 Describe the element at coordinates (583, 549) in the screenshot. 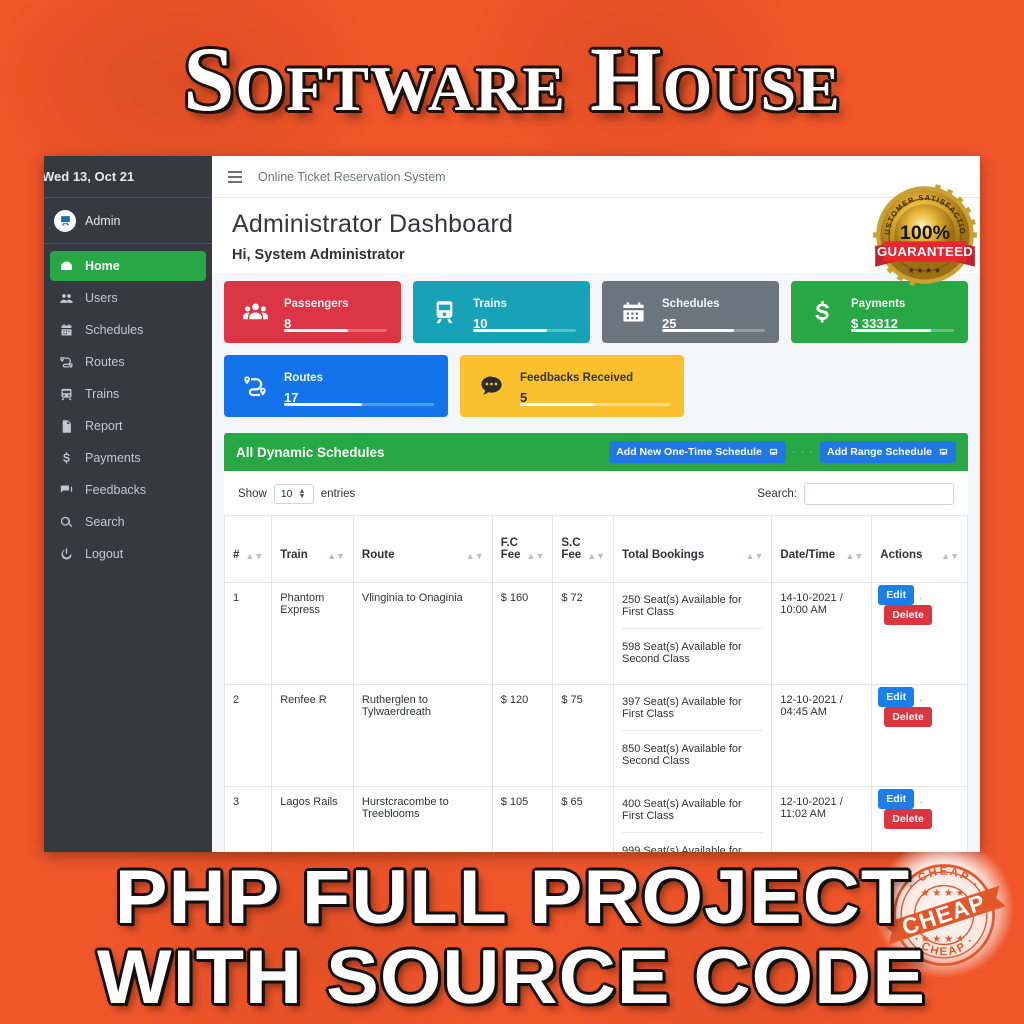

I see `th-sc-fee: S.C Fee ▲▼` at that location.